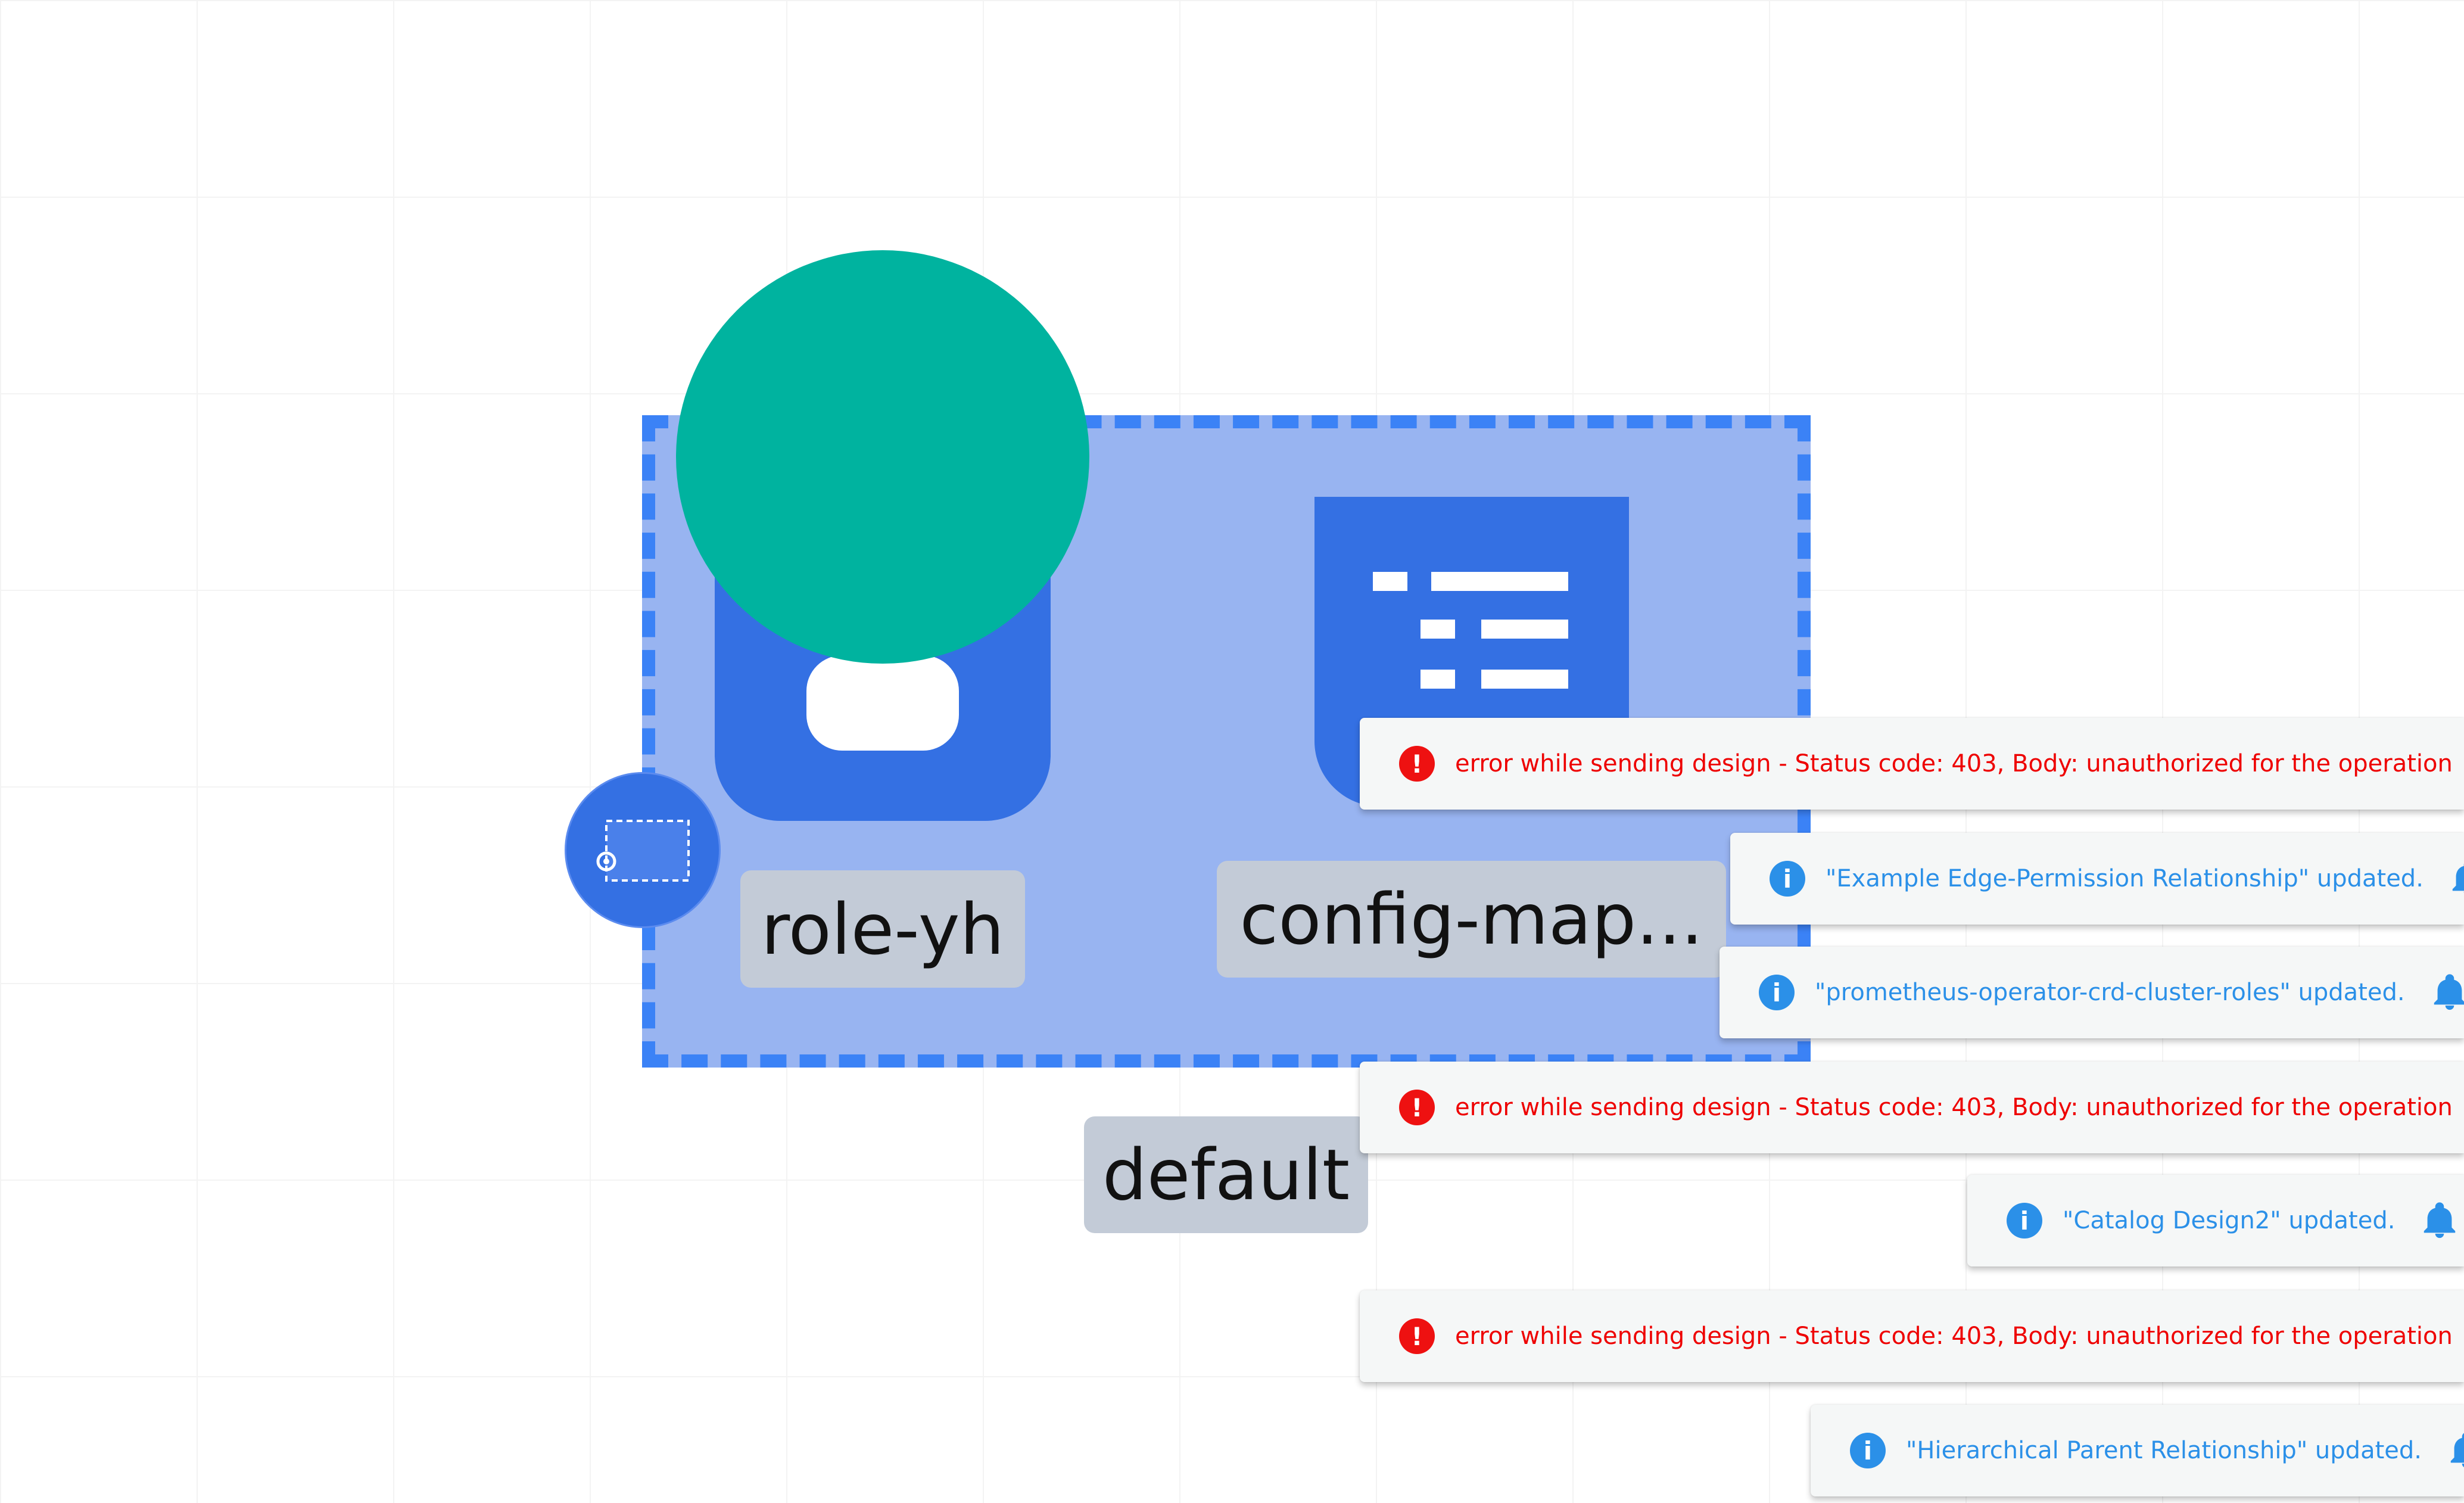 This screenshot has height=1503, width=2464. What do you see at coordinates (2229, 1221) in the screenshot?
I see `notification-message: "Catalog Design2" updated.` at bounding box center [2229, 1221].